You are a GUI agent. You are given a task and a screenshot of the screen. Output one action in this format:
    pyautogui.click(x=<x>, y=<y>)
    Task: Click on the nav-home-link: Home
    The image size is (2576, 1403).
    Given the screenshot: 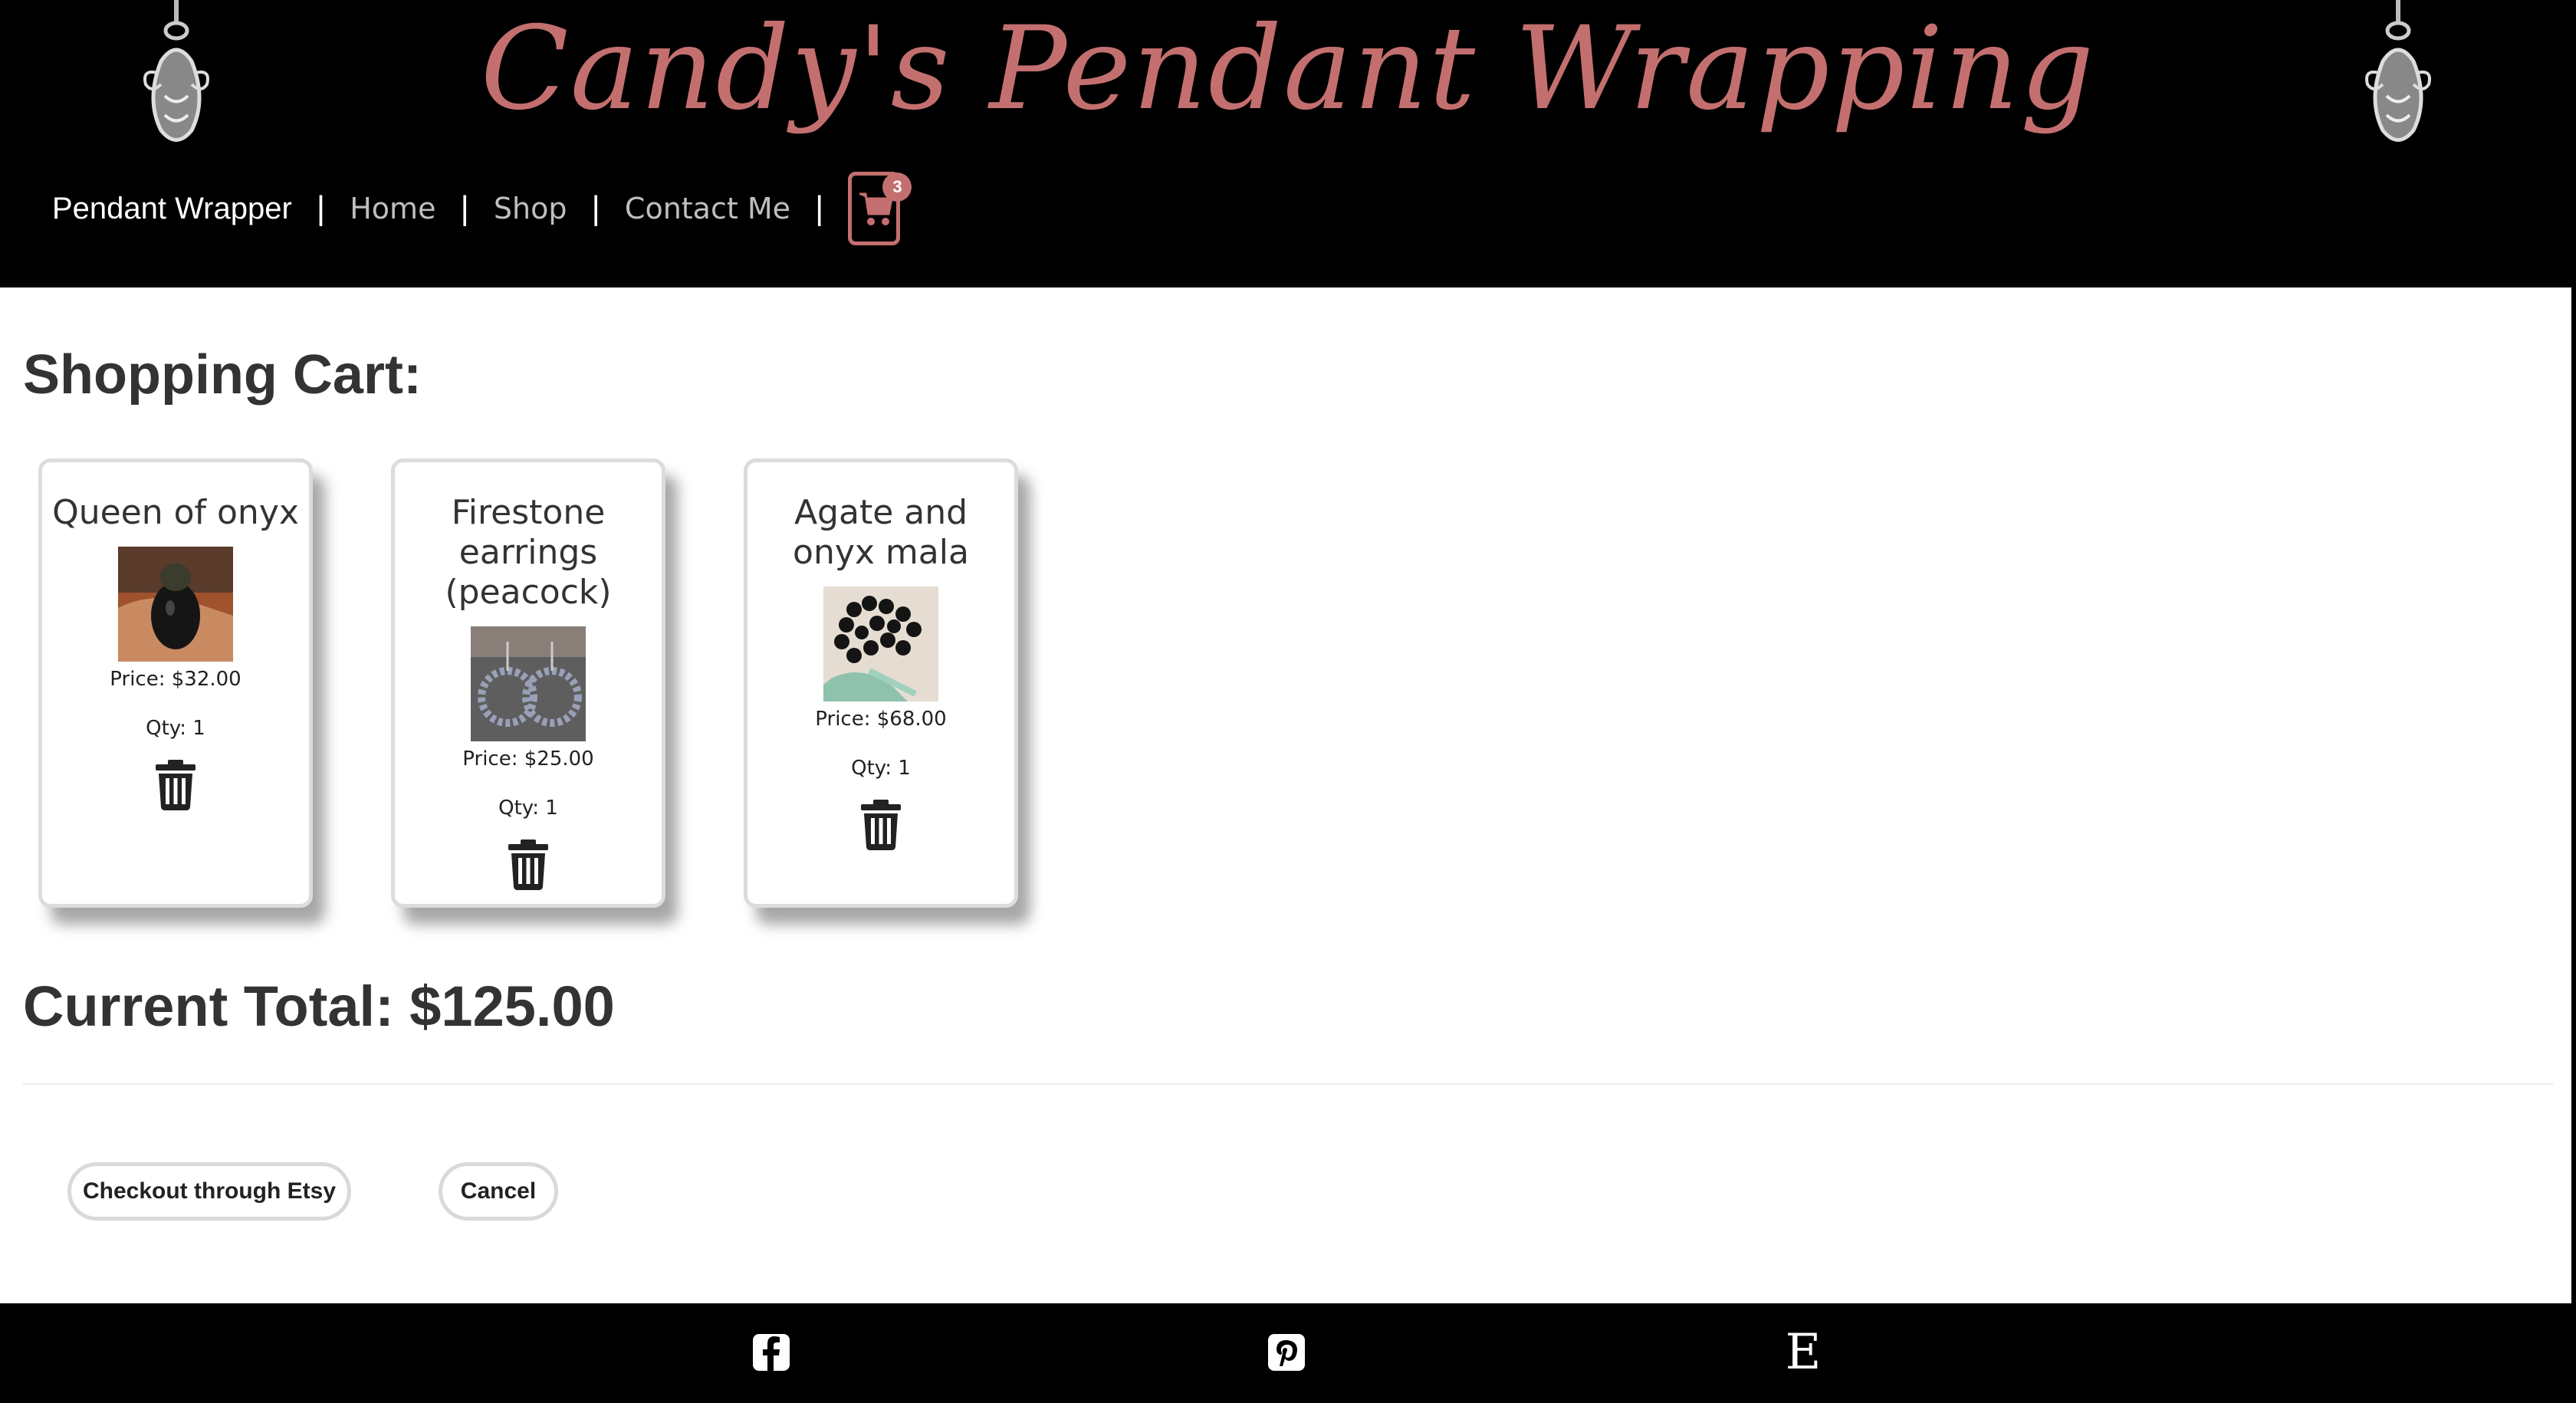 What is the action you would take?
    pyautogui.click(x=392, y=209)
    